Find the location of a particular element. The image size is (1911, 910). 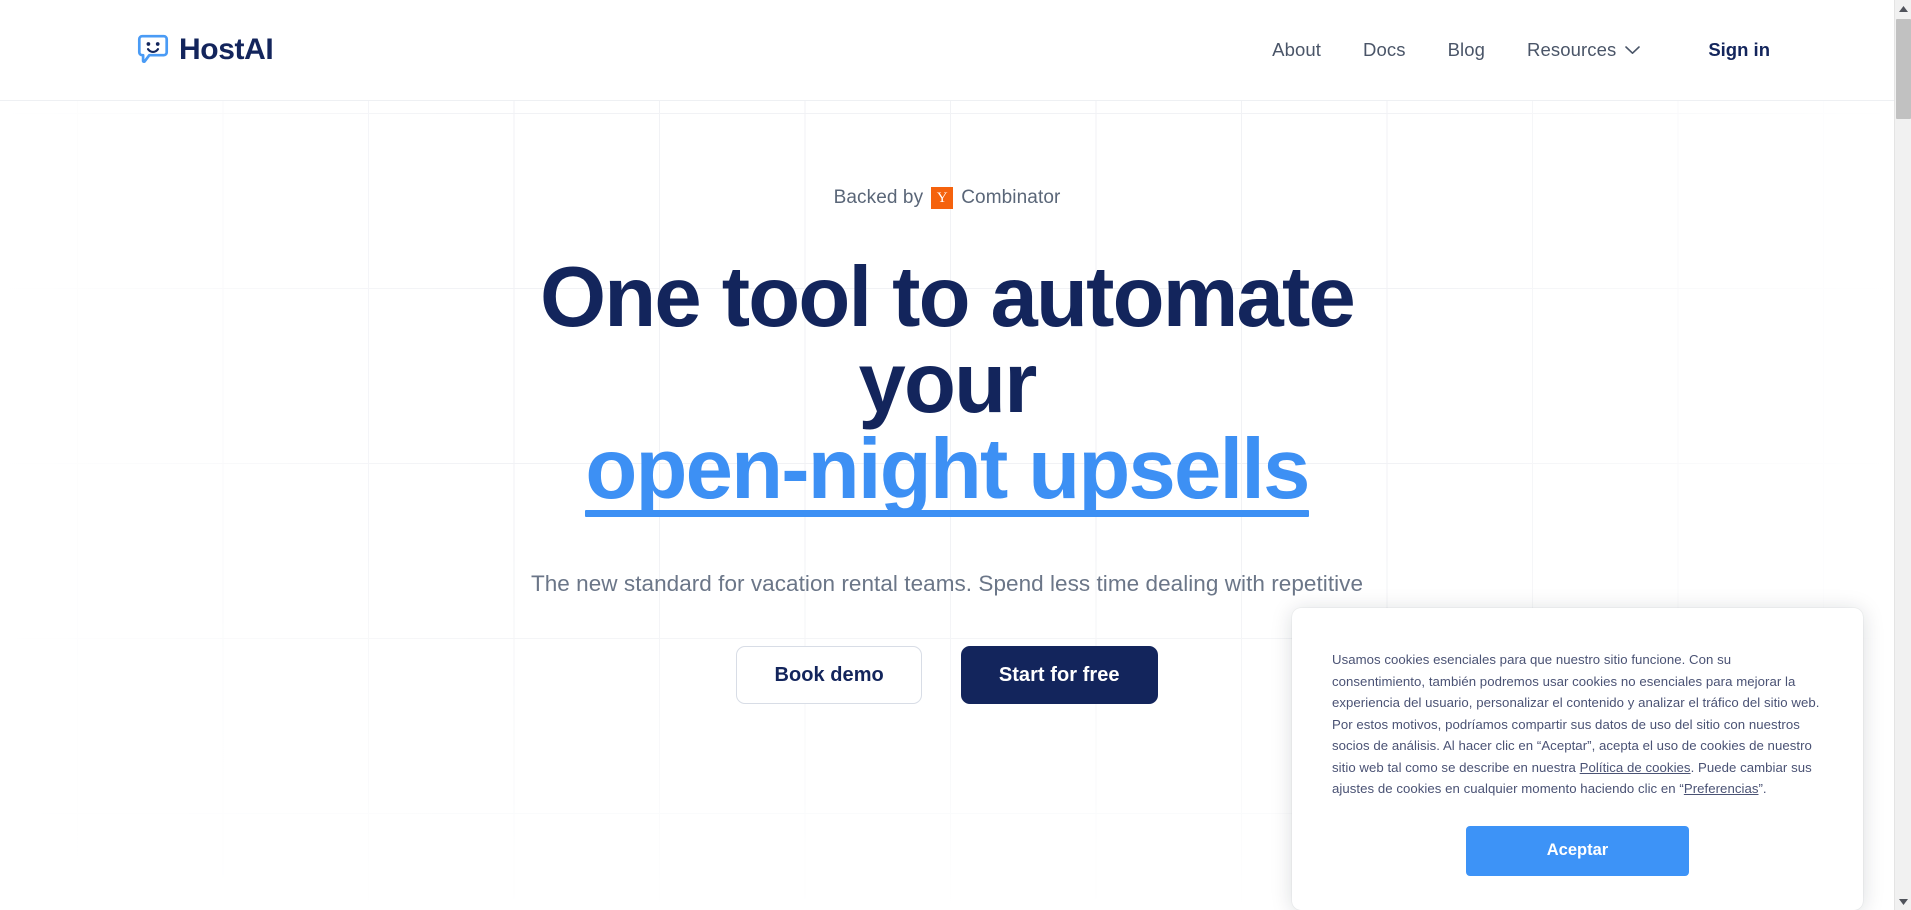

scrollbar-thumb is located at coordinates (1903, 69).